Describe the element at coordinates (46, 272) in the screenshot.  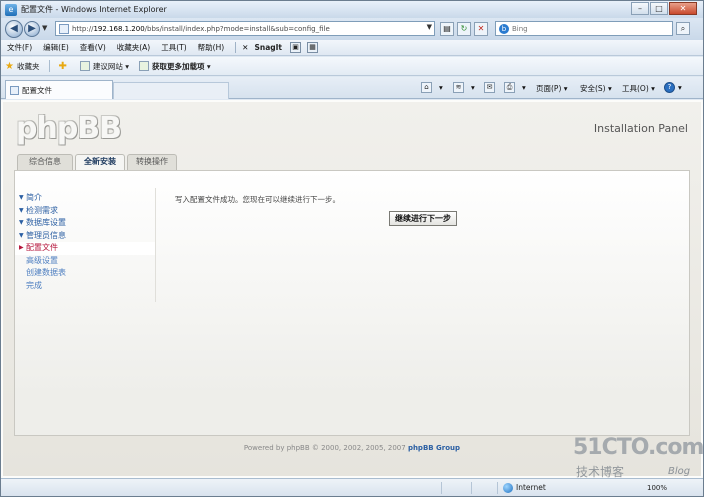
I see `step-label: 创建数据表` at that location.